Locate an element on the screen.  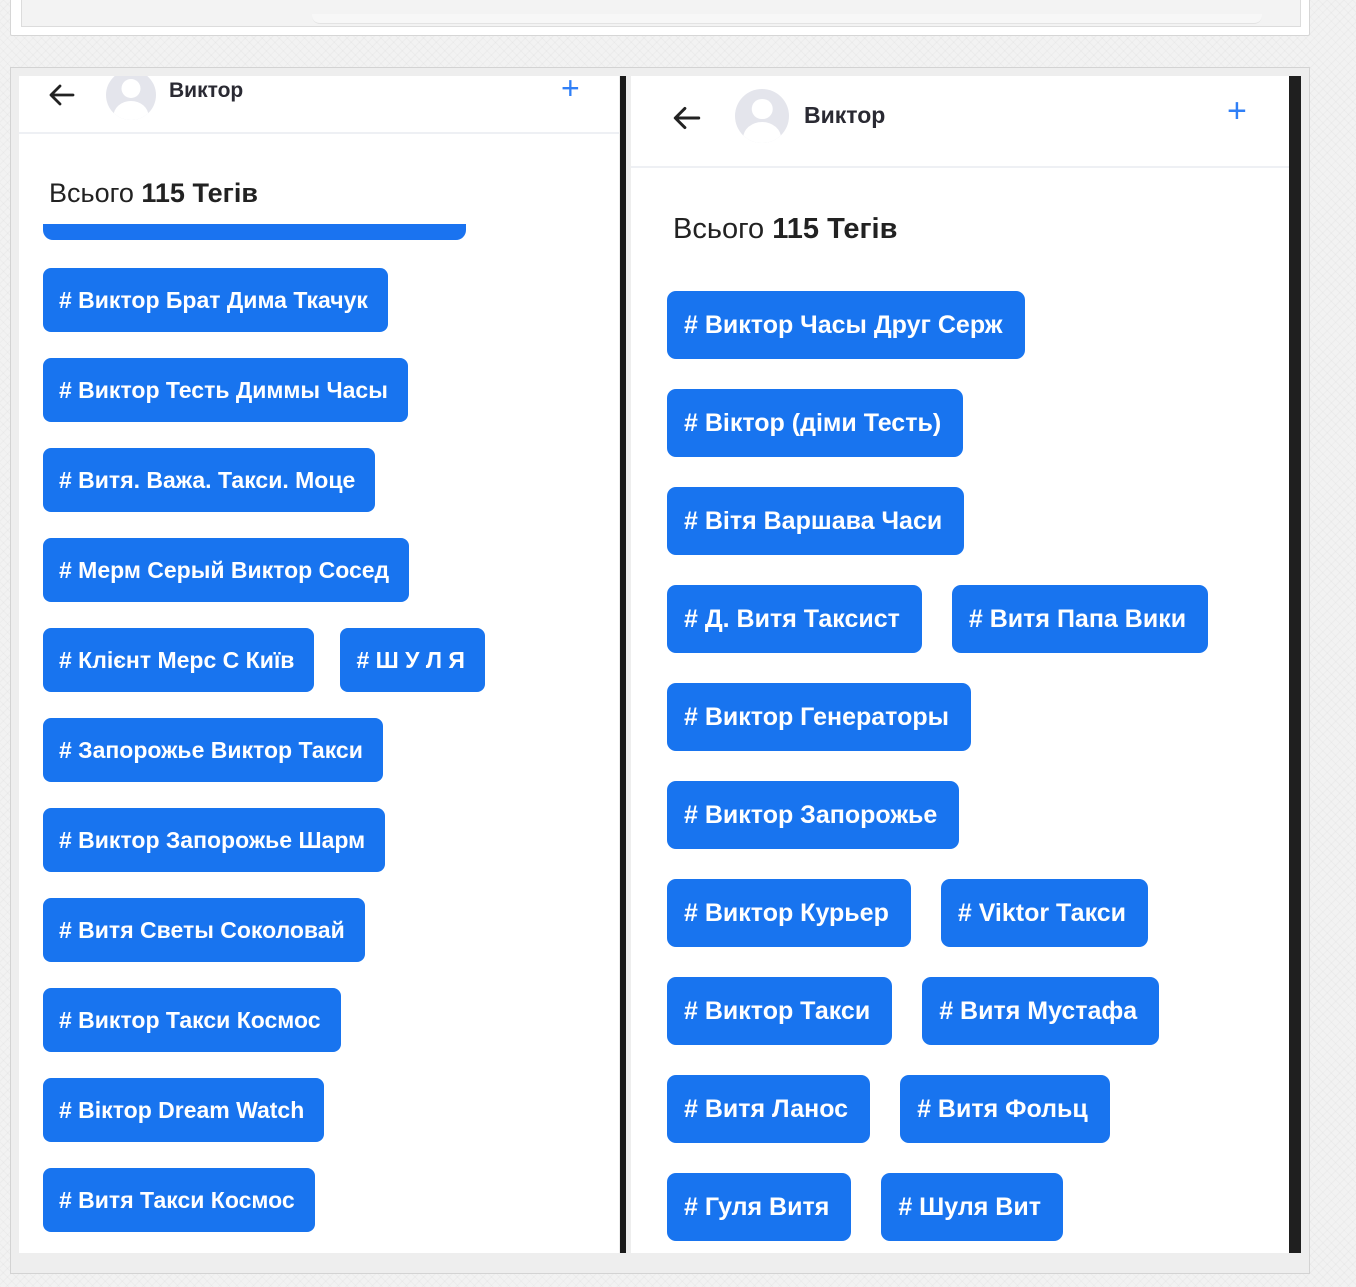
tag-row: # Запорожье Виктор Такси is located at coordinates (323, 750).